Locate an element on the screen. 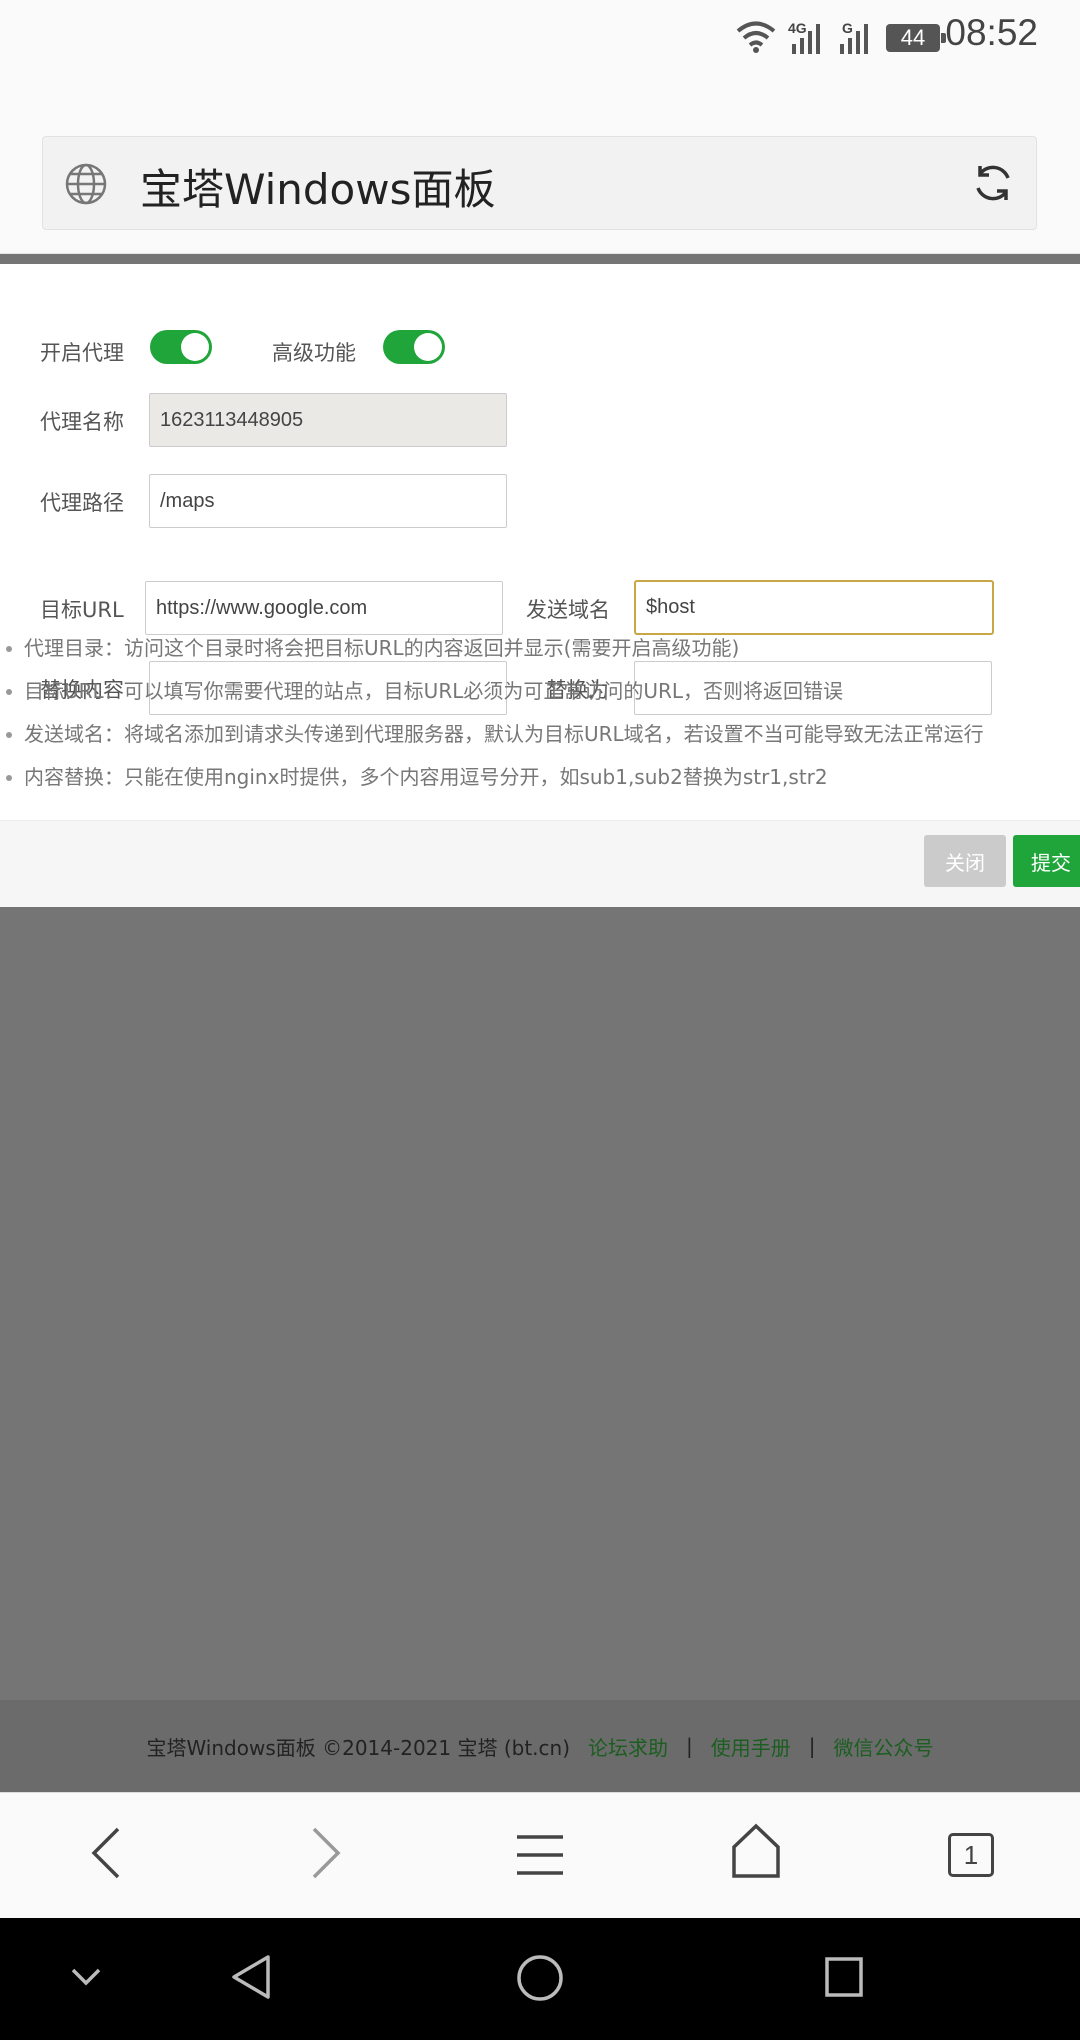 Image resolution: width=1080 pixels, height=2040 pixels. recents-icon is located at coordinates (844, 1977).